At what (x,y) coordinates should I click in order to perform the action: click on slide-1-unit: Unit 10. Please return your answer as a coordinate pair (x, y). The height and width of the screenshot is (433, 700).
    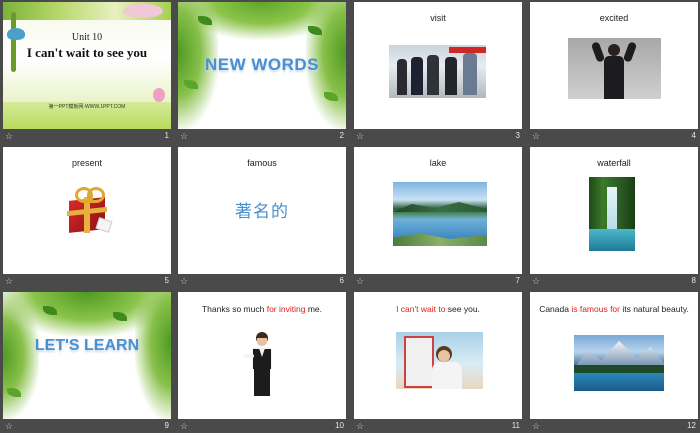
    Looking at the image, I should click on (87, 37).